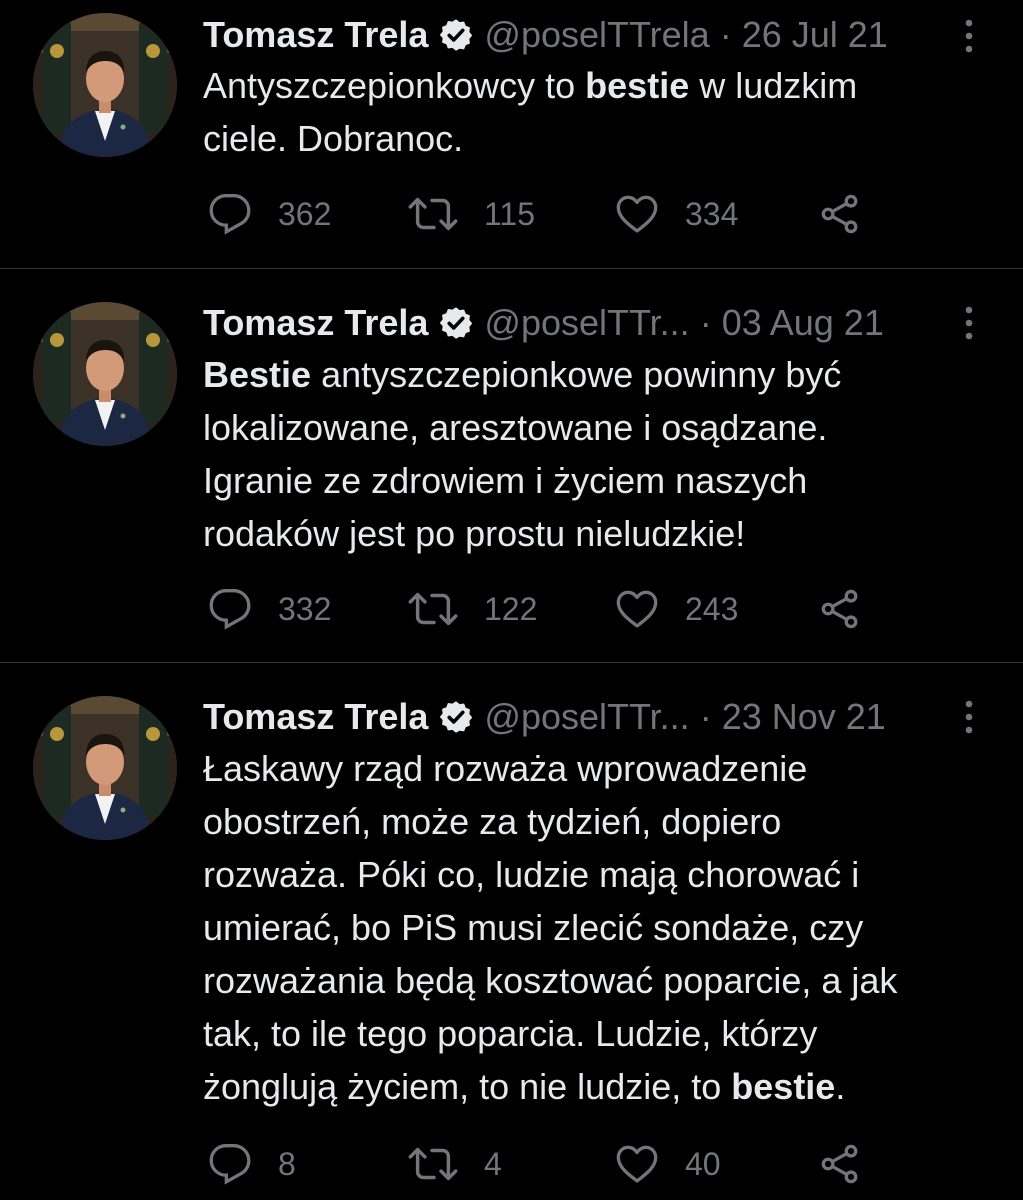 The height and width of the screenshot is (1200, 1023). What do you see at coordinates (394, 85) in the screenshot?
I see `tweet-text-run: Antyszczepionkowcy to` at bounding box center [394, 85].